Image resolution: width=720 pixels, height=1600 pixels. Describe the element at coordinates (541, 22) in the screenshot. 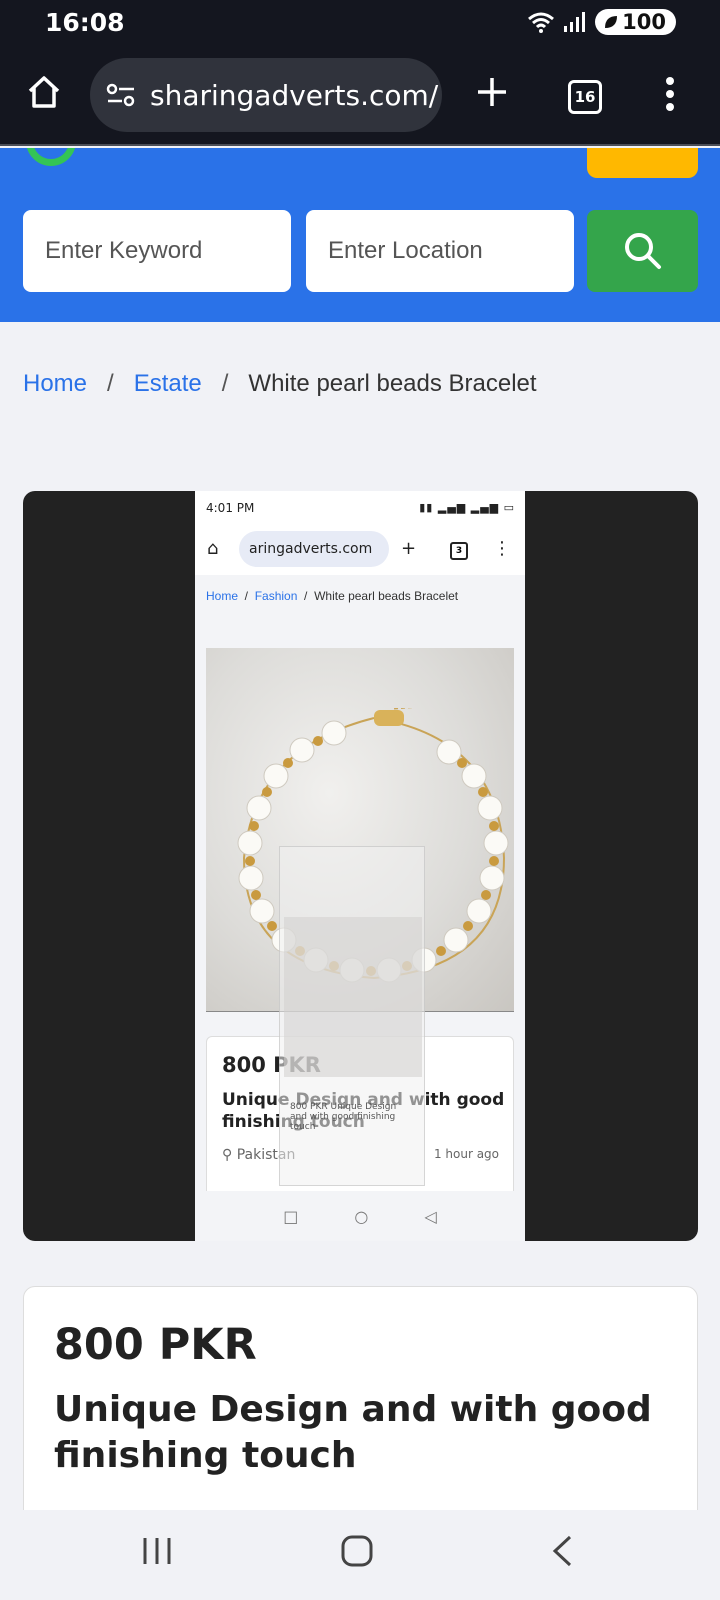

I see `wifi-icon` at that location.